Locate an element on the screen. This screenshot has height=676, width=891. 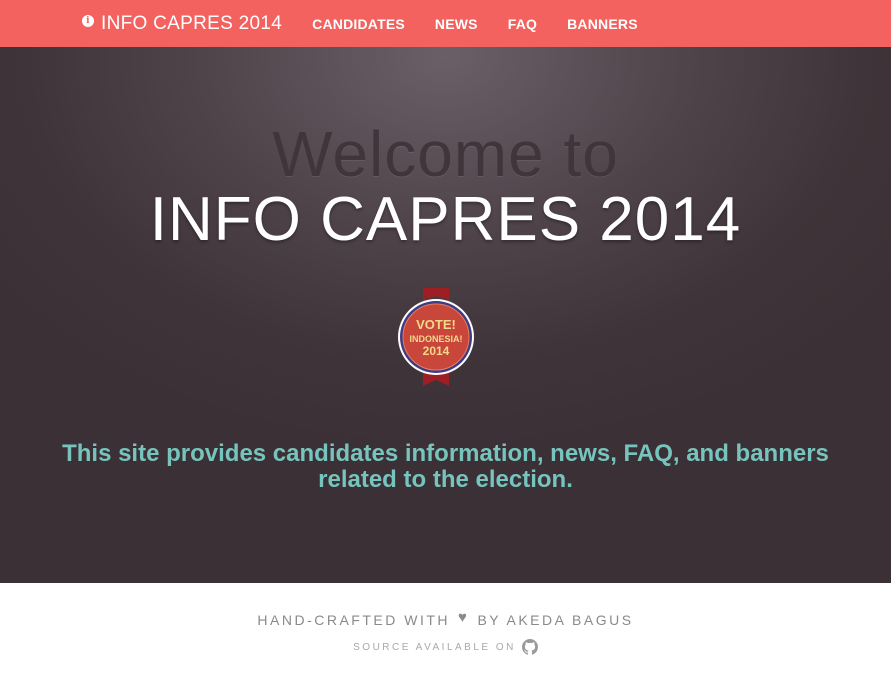
badge-line2: INDONESIA! is located at coordinates (435, 339).